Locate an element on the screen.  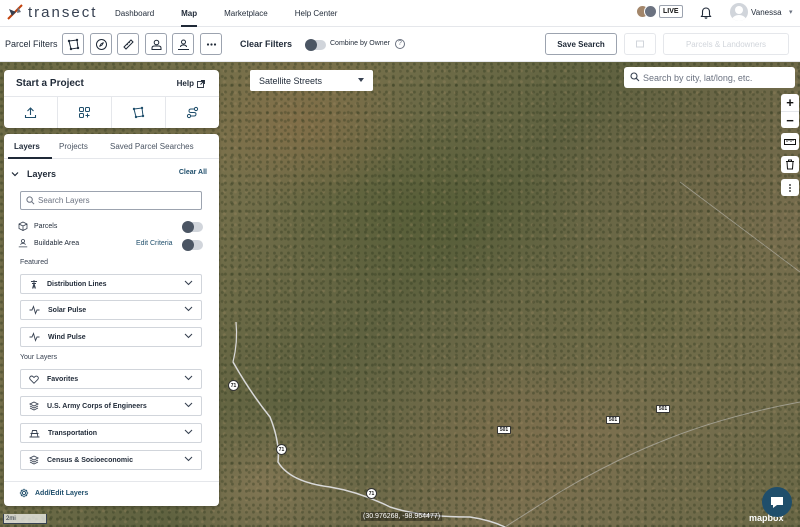
add-parcels-button is located at coordinates (85, 112).